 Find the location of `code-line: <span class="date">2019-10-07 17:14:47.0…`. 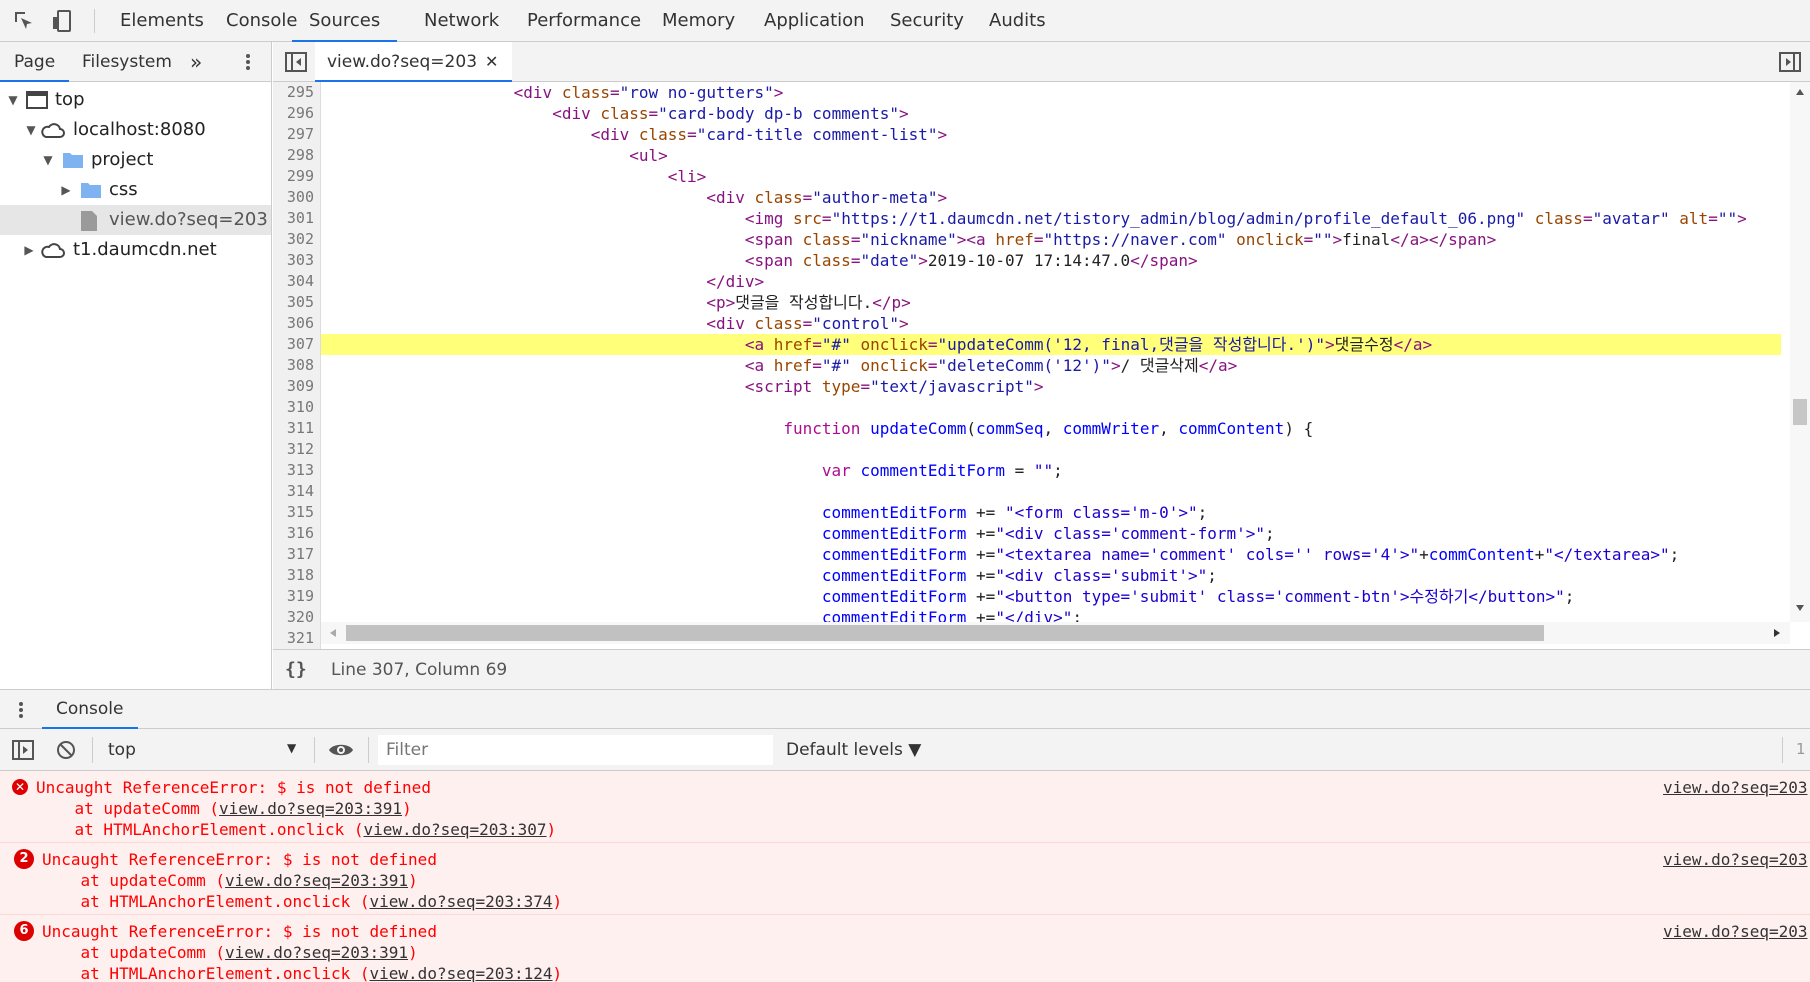

code-line: <span class="date">2019-10-07 17:14:47.0… is located at coordinates (1051, 260).